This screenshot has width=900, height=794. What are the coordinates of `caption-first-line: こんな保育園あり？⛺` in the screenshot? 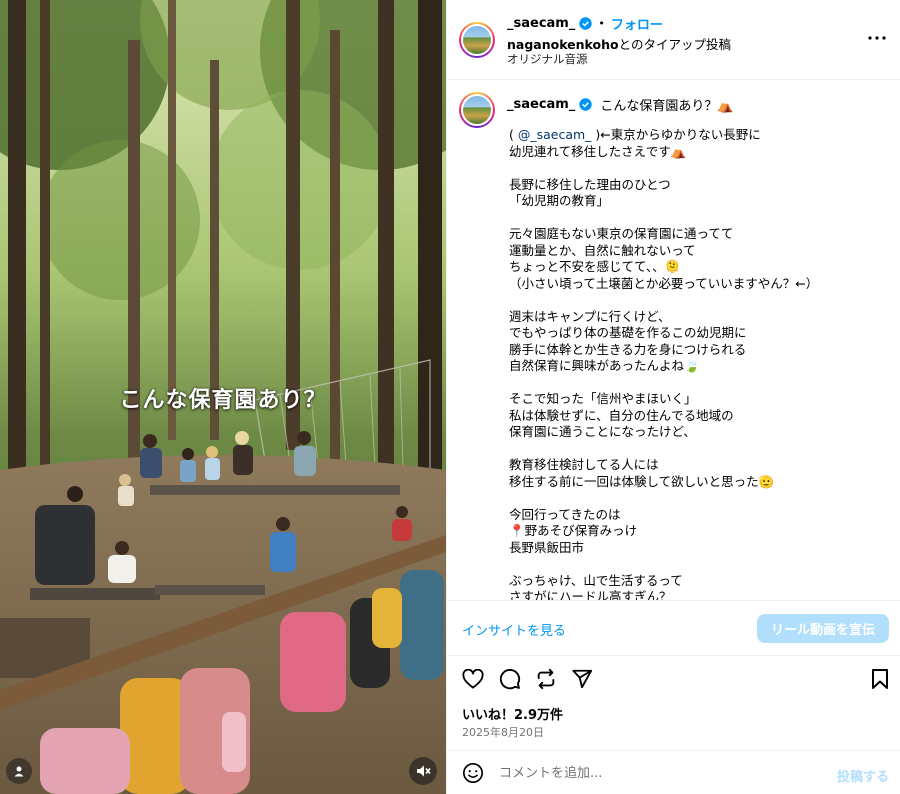 It's located at (667, 106).